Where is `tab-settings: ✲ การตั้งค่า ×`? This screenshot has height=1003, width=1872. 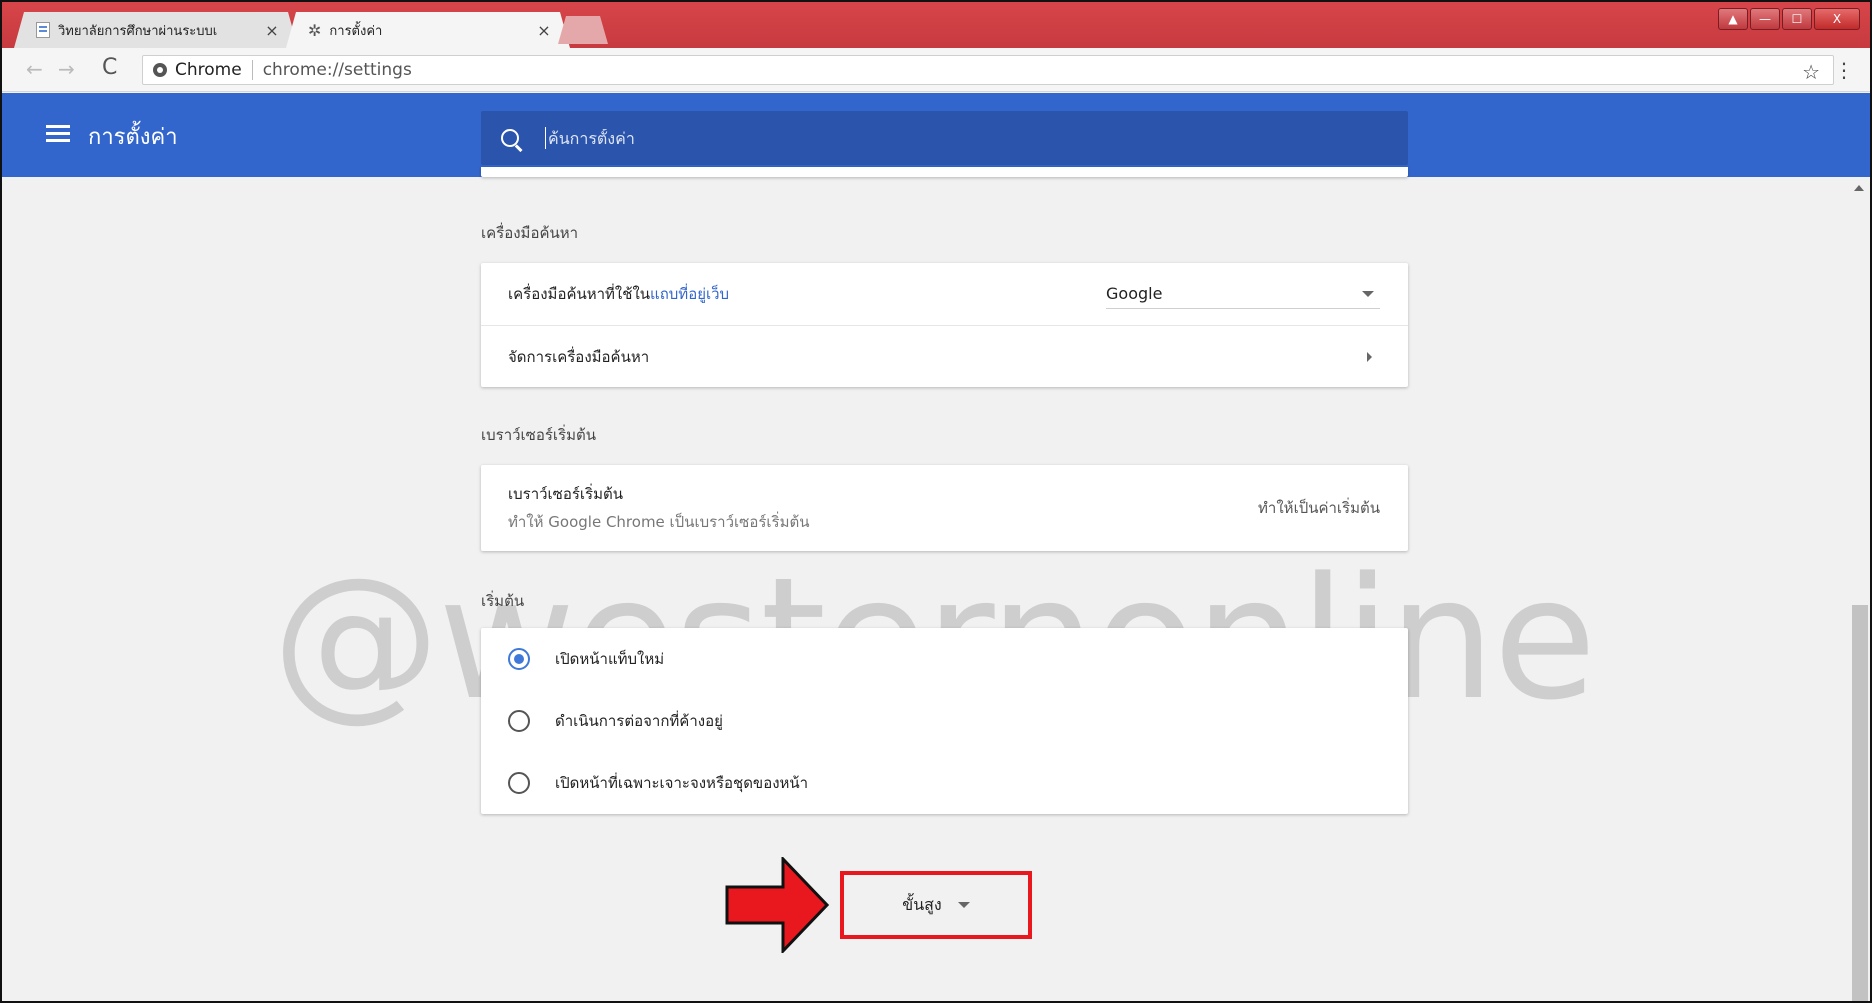
tab-settings: ✲ การตั้งค่า × is located at coordinates (428, 30).